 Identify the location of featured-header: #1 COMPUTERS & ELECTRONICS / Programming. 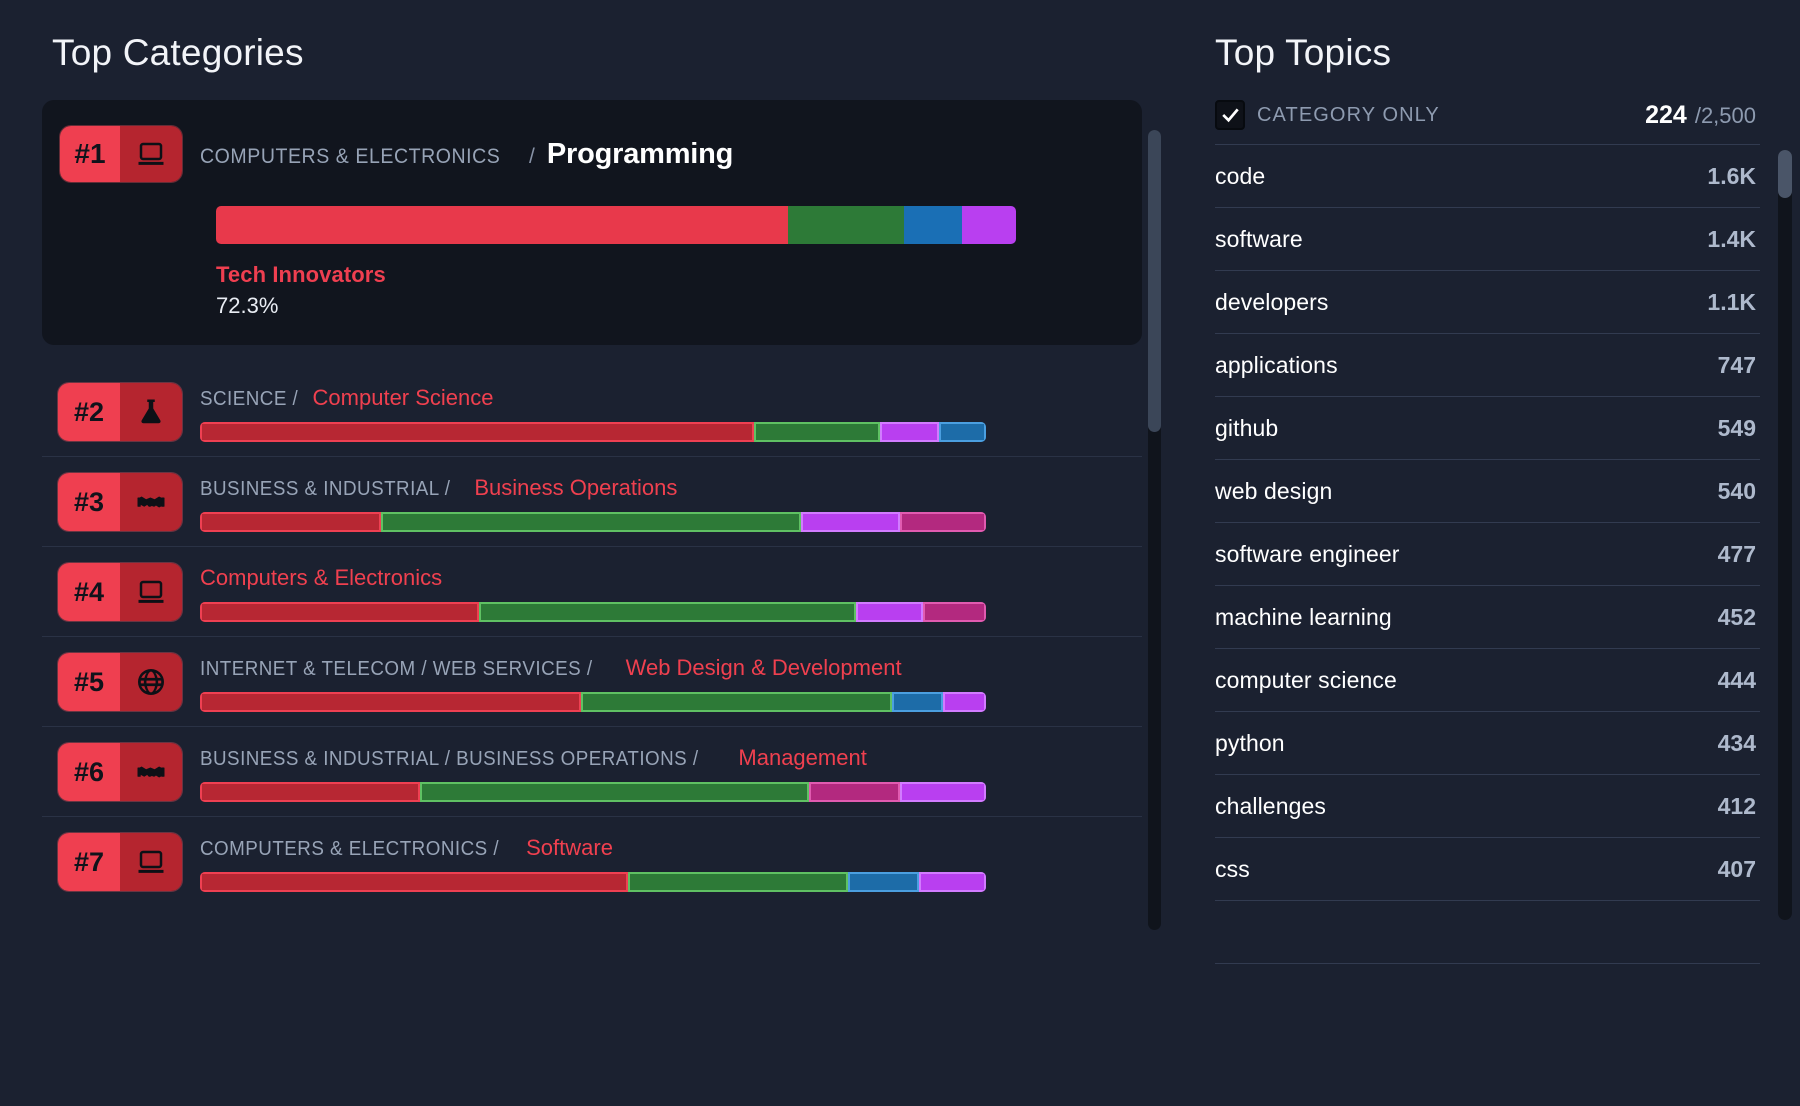
(590, 154).